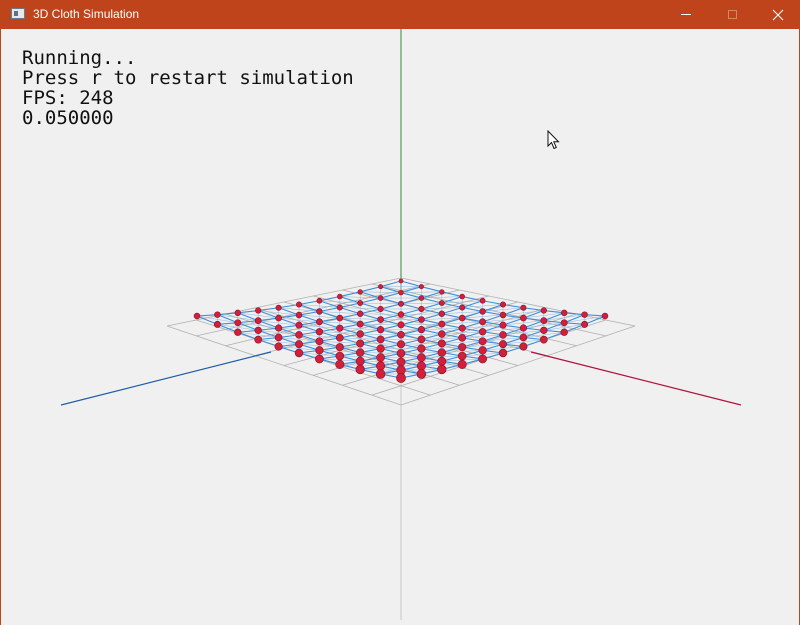  Describe the element at coordinates (400, 14) in the screenshot. I see `title-bar: 3D Cloth Simulation` at that location.